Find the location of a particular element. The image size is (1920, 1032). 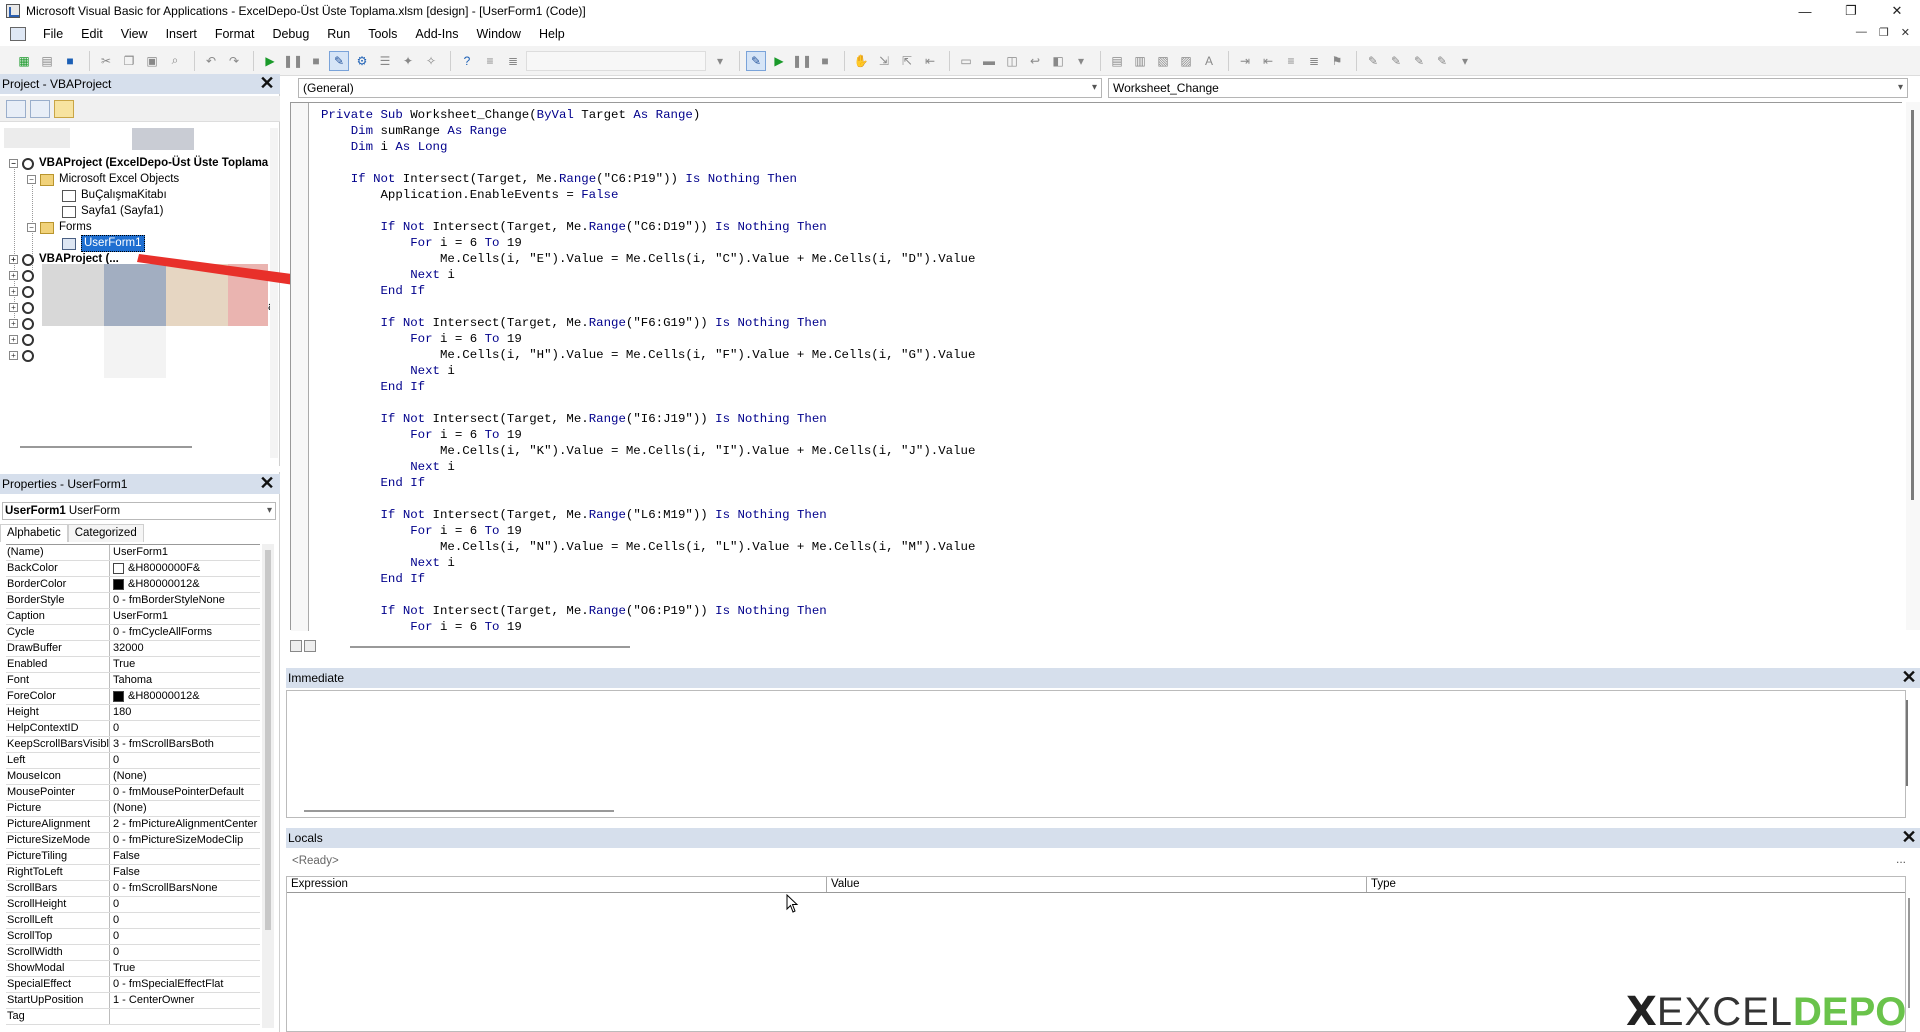

property-value: &H8000000F& is located at coordinates (185, 568).